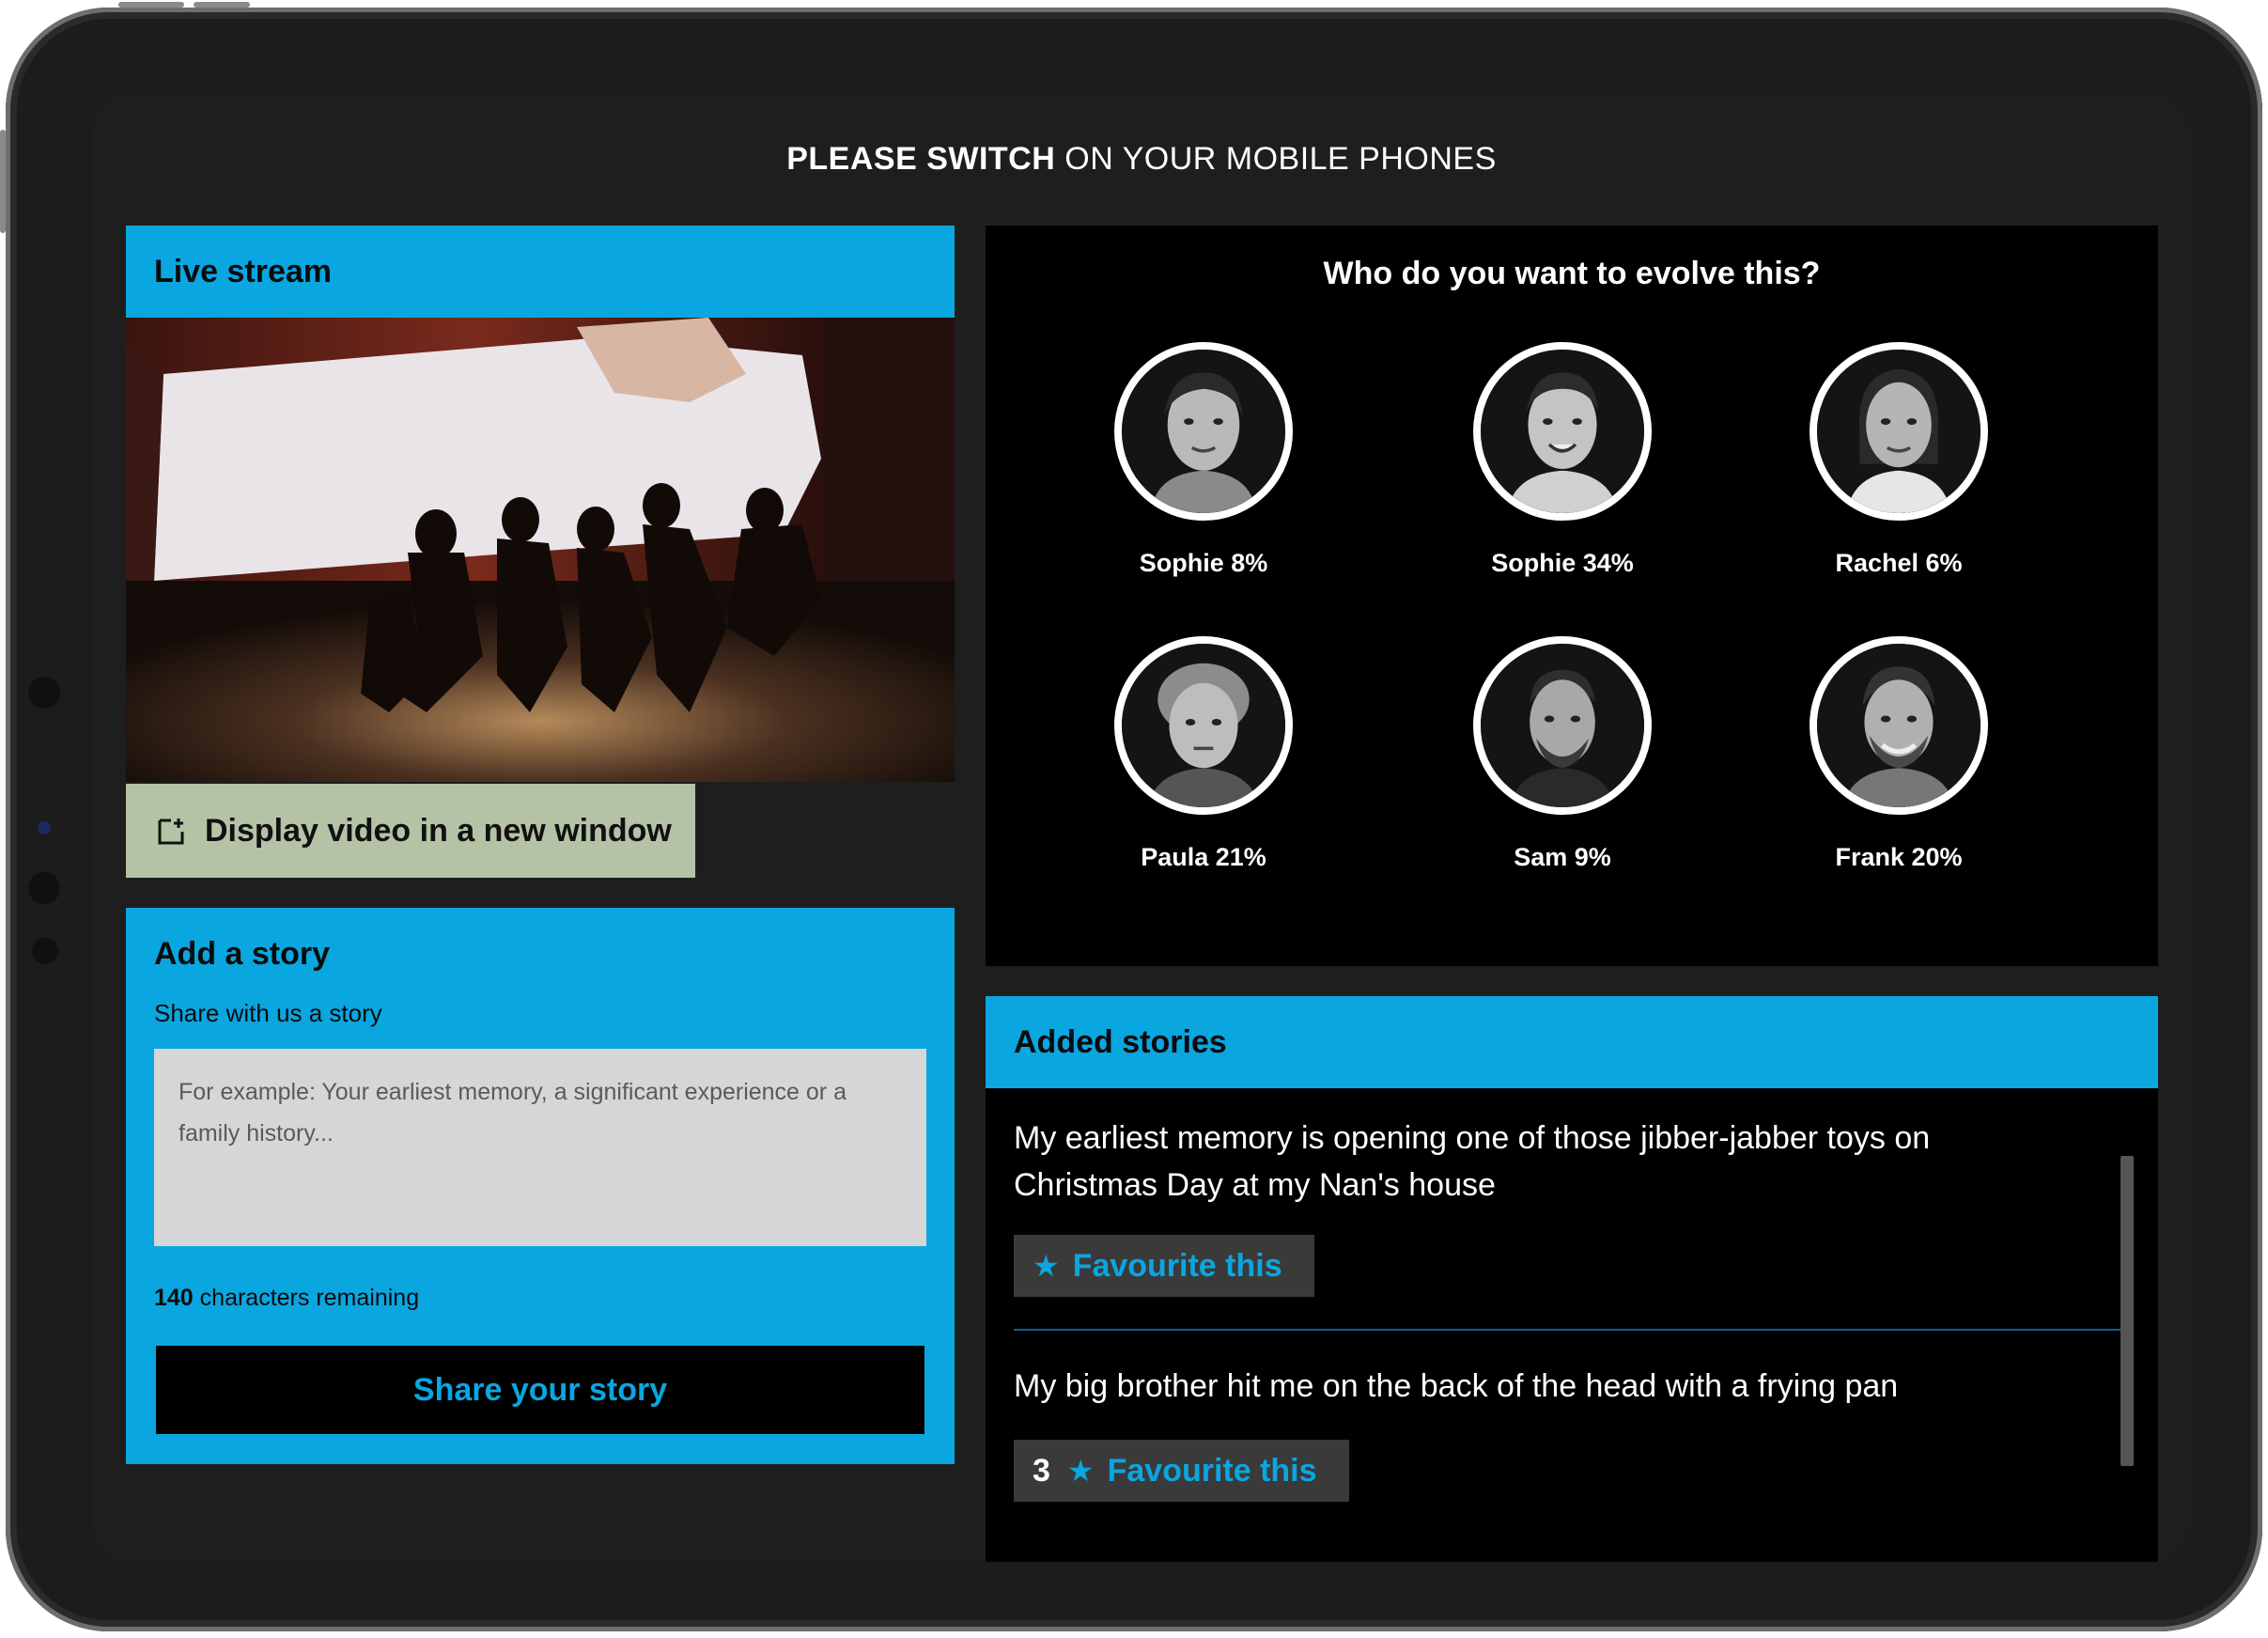 The height and width of the screenshot is (1638, 2268). What do you see at coordinates (174, 1298) in the screenshot?
I see `characters-count: 140` at bounding box center [174, 1298].